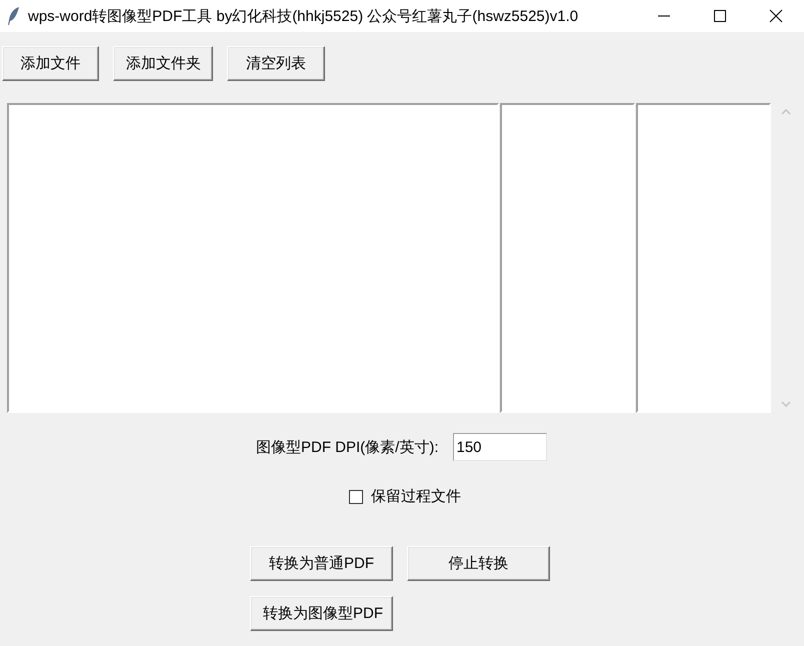  Describe the element at coordinates (499, 447) in the screenshot. I see `dpi-field: 150` at that location.